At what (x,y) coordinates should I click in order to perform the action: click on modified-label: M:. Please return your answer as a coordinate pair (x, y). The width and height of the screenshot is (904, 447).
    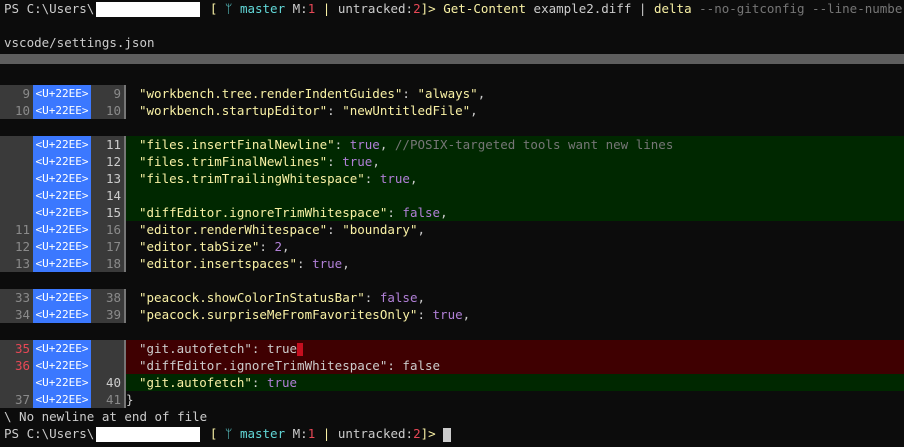
    Looking at the image, I should click on (300, 433).